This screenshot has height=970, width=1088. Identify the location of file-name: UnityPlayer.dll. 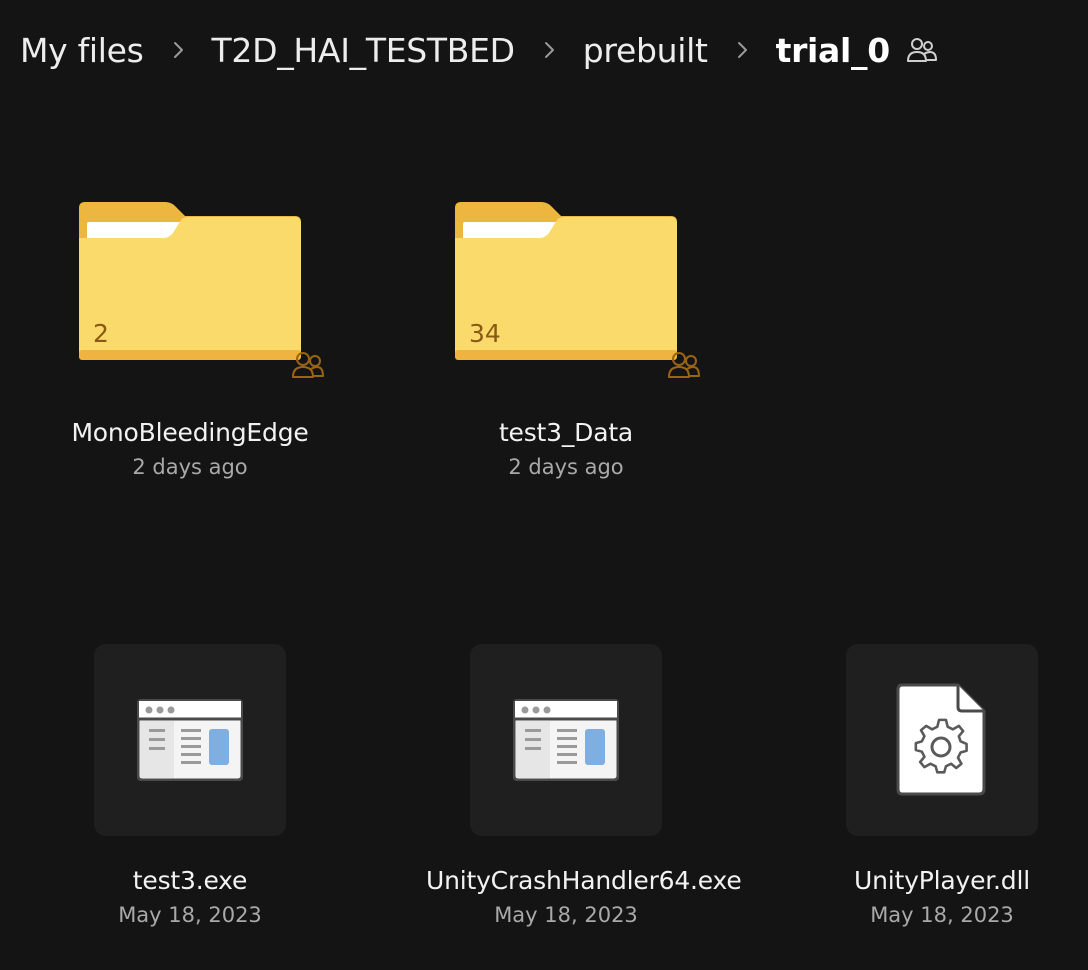
(942, 880).